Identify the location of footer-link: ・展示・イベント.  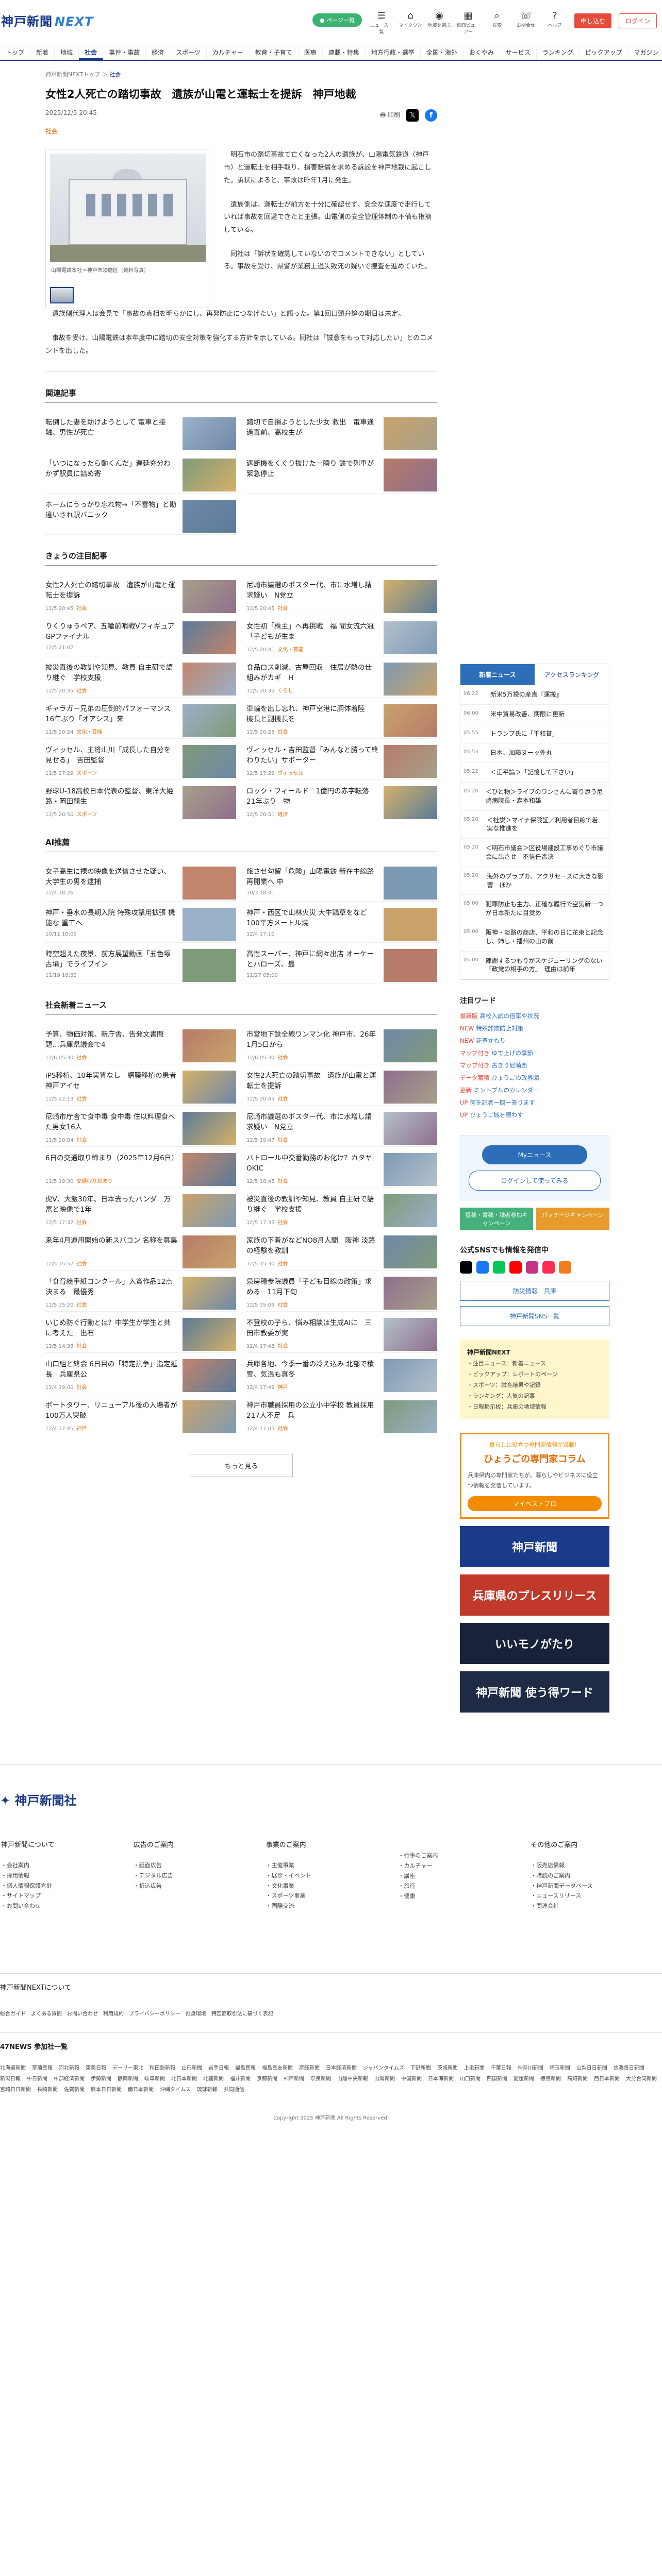
(332, 1876).